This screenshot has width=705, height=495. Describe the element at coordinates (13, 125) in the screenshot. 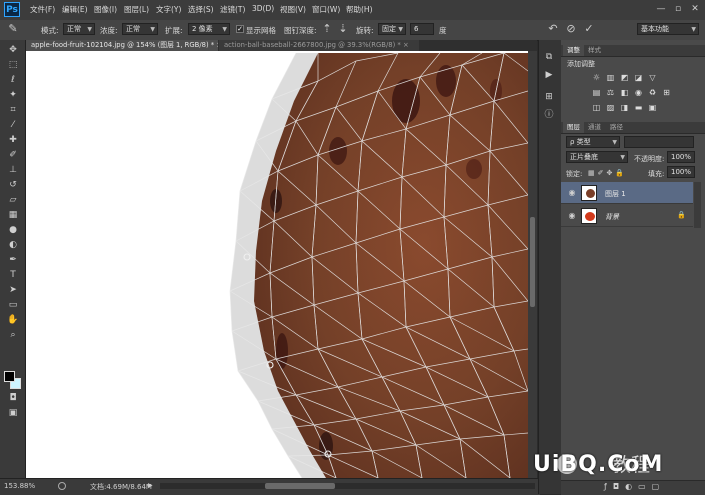

I see `eyedropper-tool-icon: ⁄` at that location.